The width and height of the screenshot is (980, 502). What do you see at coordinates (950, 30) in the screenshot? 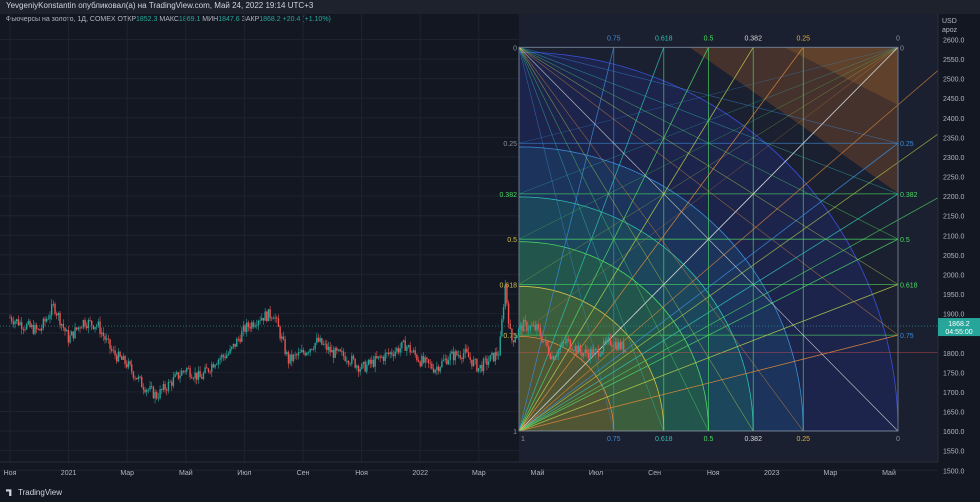
I see `price-axis-sub: apoz` at bounding box center [950, 30].